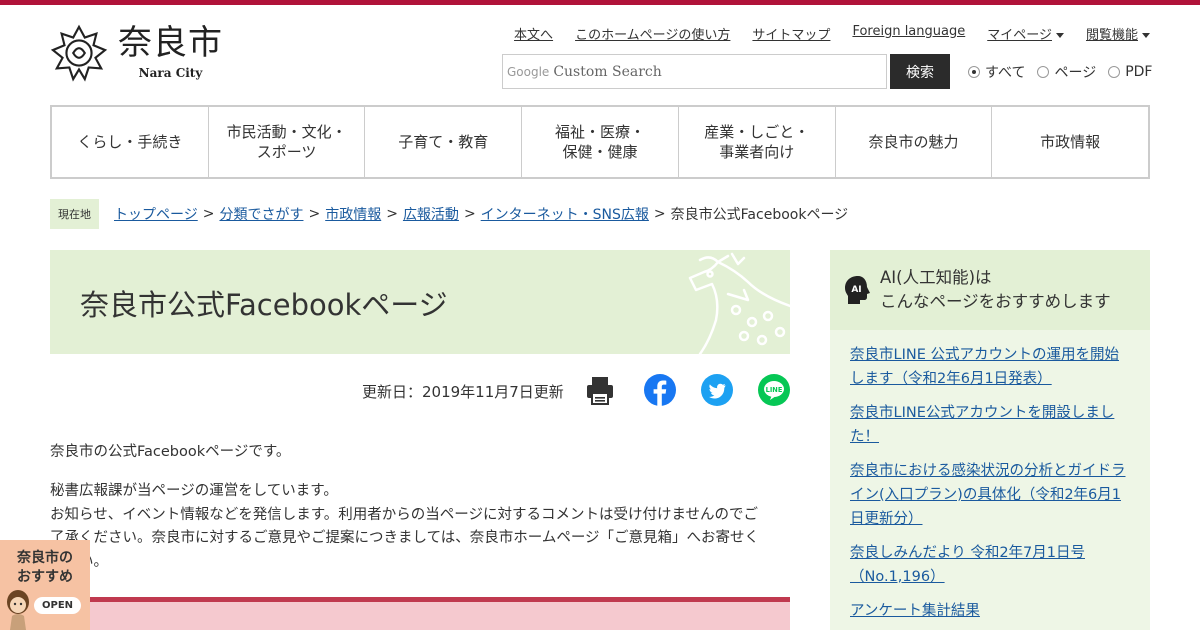  Describe the element at coordinates (920, 71) in the screenshot. I see `search-button: 検索` at that location.